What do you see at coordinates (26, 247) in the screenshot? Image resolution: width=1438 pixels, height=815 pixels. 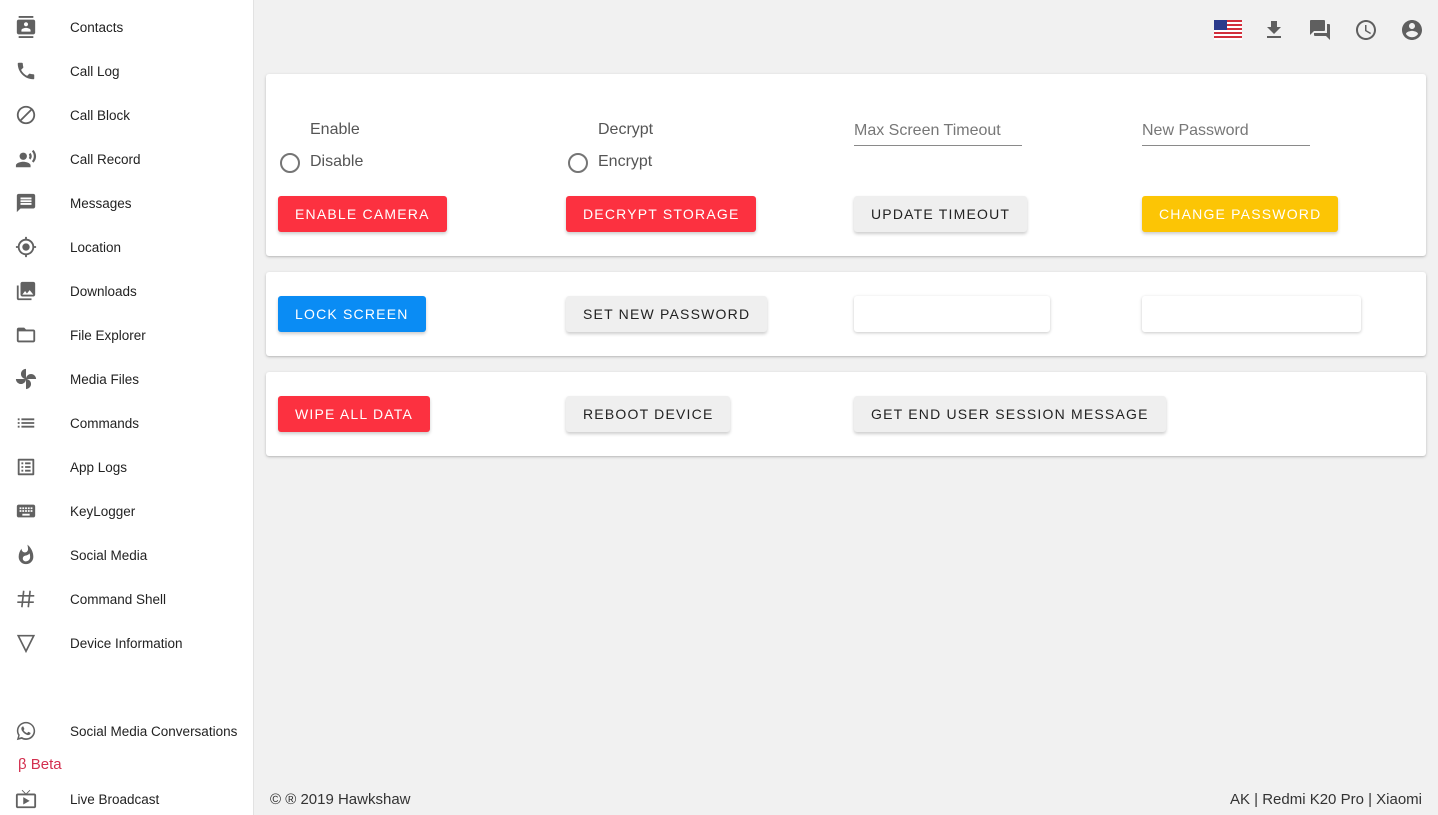 I see `location-icon` at bounding box center [26, 247].